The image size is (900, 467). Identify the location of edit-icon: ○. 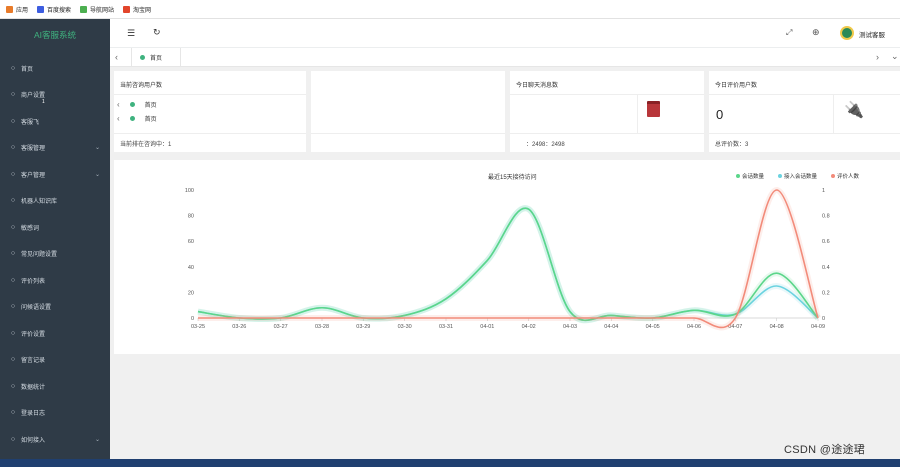
(13, 333).